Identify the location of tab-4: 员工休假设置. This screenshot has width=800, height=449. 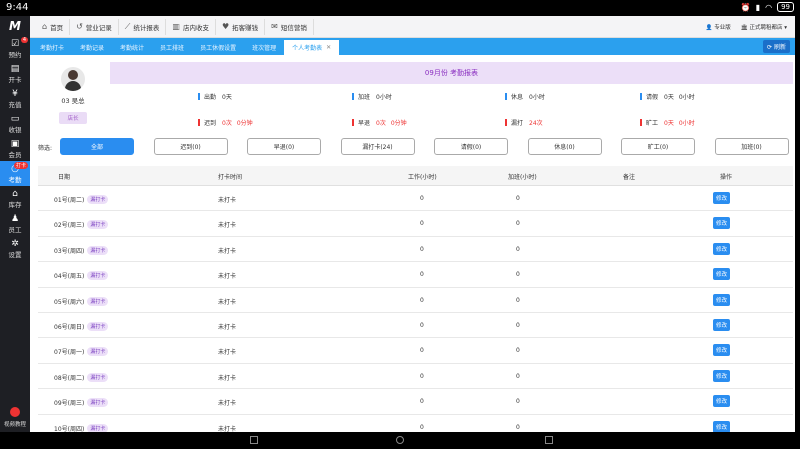
(218, 47).